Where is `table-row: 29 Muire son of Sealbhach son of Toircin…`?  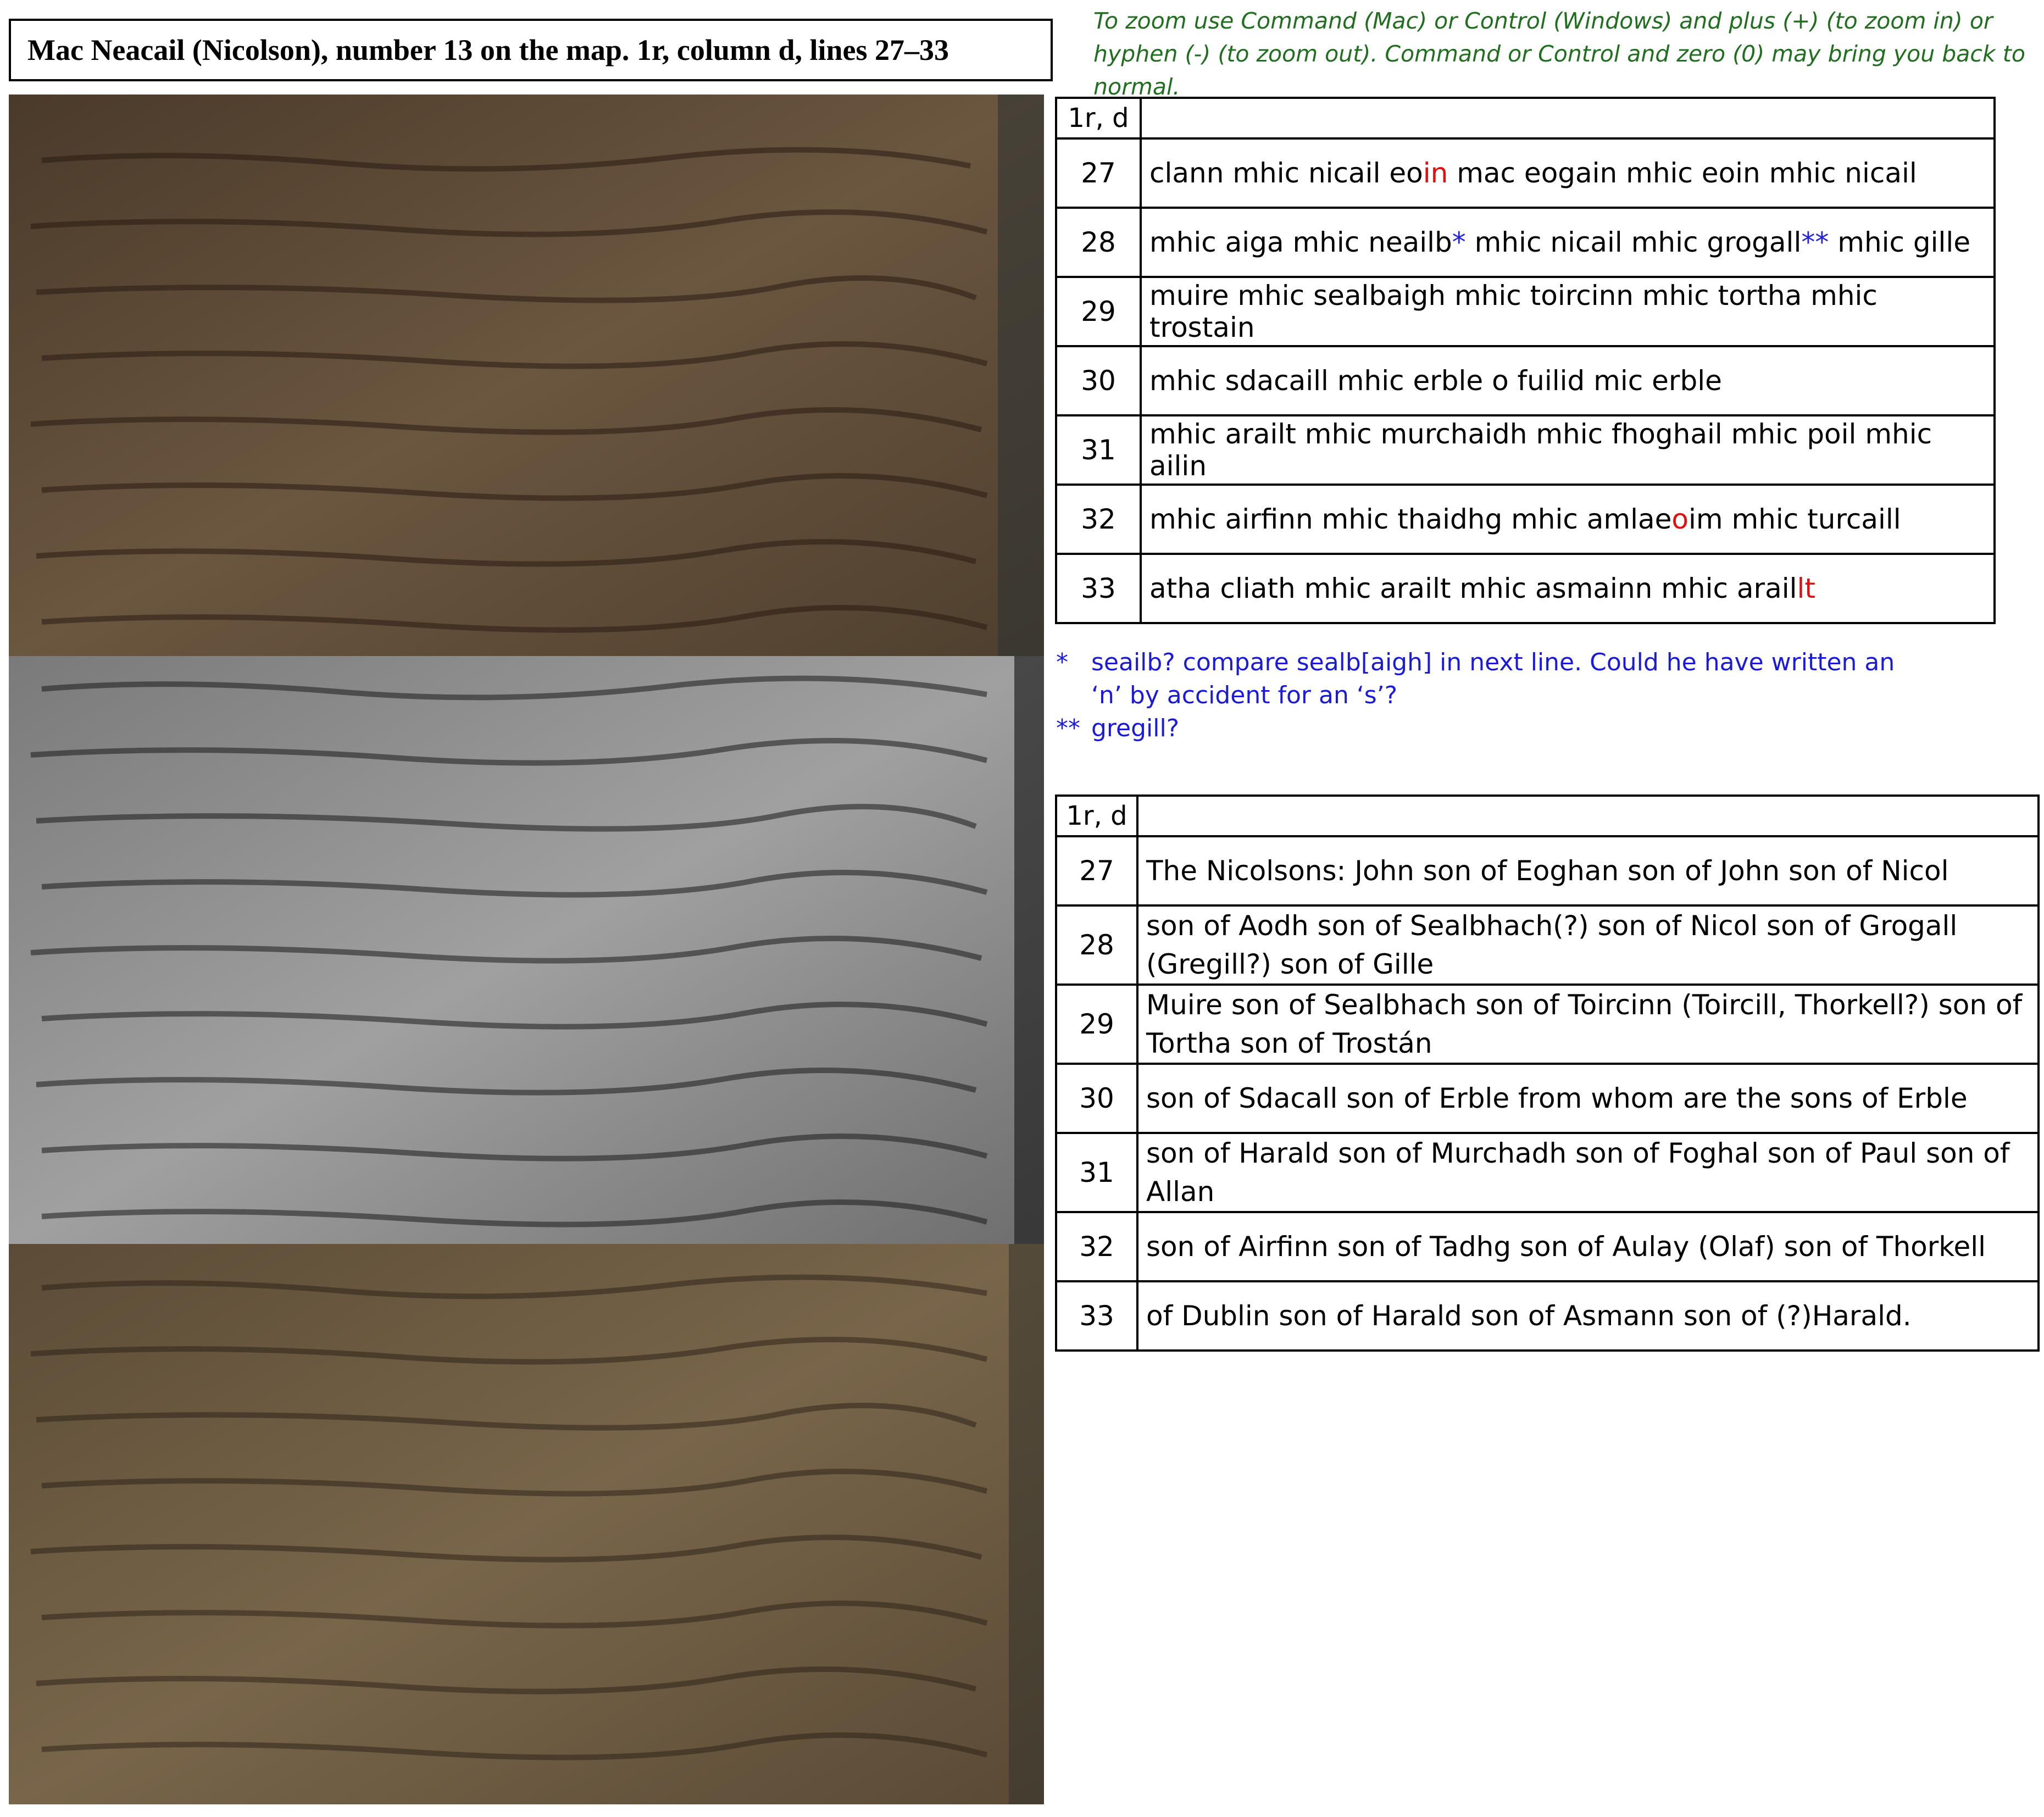 table-row: 29 Muire son of Sealbhach son of Toircin… is located at coordinates (1547, 1024).